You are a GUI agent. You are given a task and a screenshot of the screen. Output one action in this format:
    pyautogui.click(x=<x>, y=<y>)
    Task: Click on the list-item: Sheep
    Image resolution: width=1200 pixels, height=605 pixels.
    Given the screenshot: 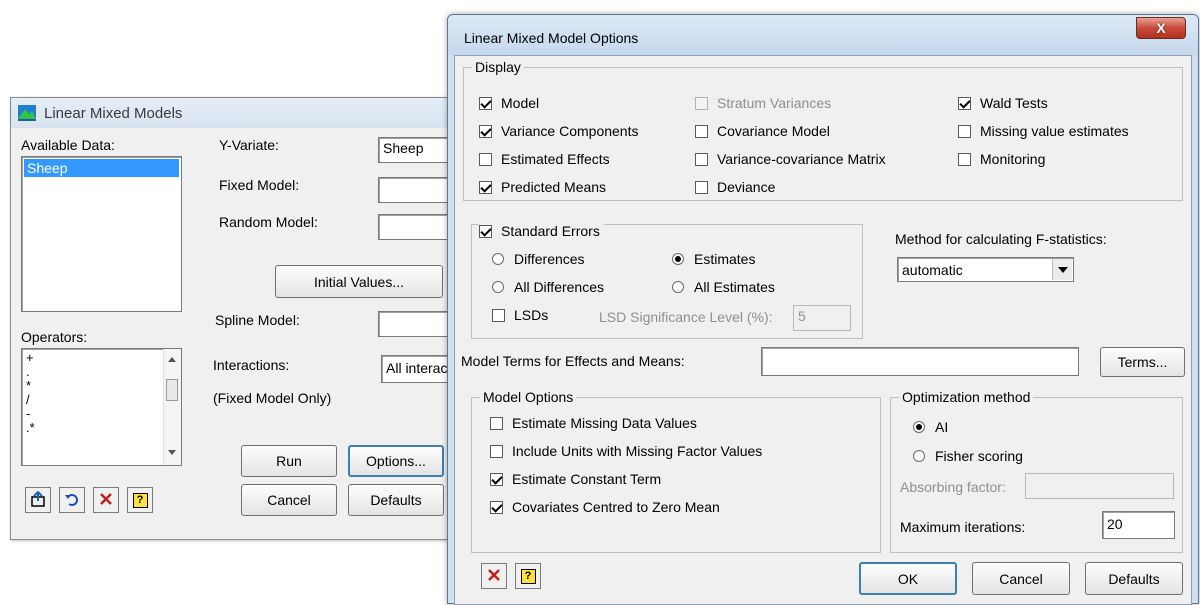 What is the action you would take?
    pyautogui.click(x=101, y=168)
    